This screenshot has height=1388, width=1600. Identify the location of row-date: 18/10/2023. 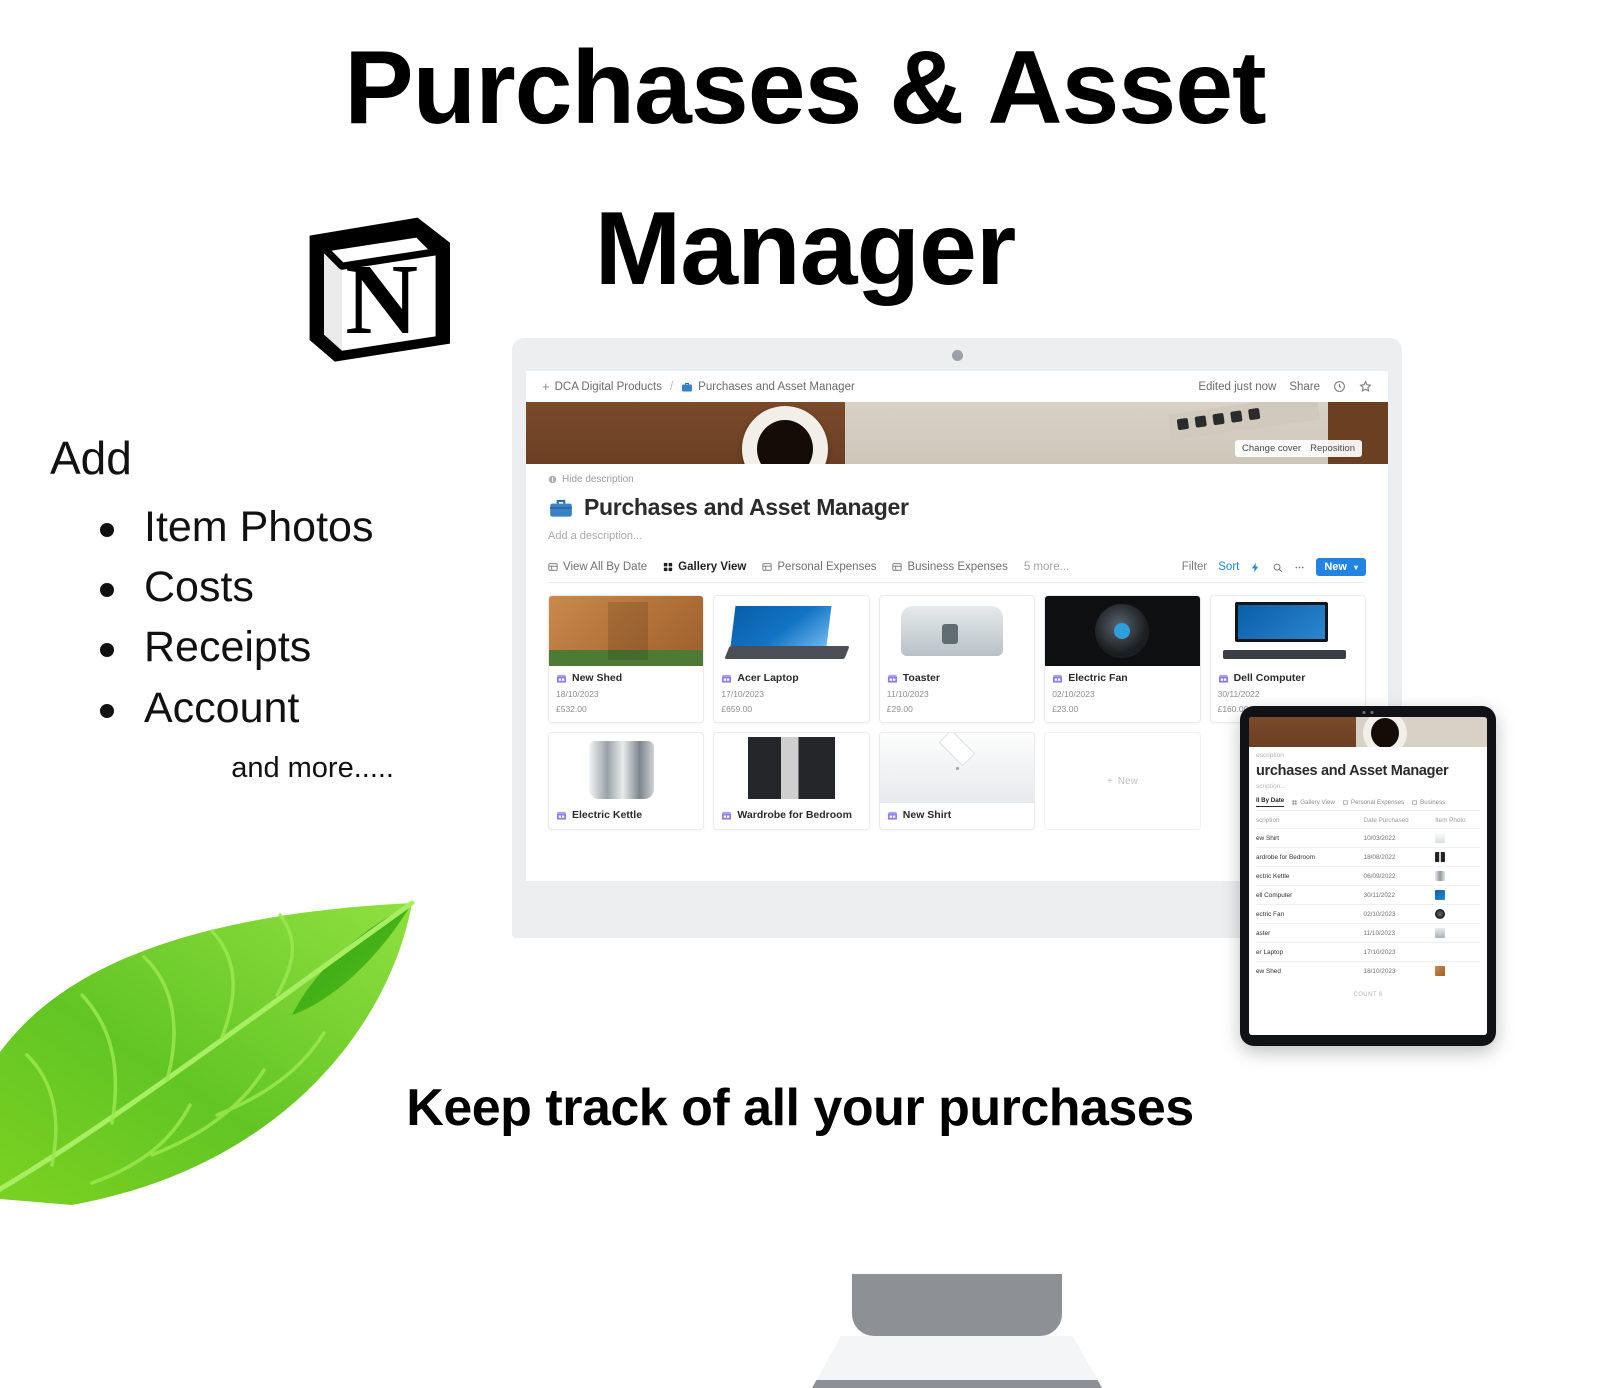
(1379, 971).